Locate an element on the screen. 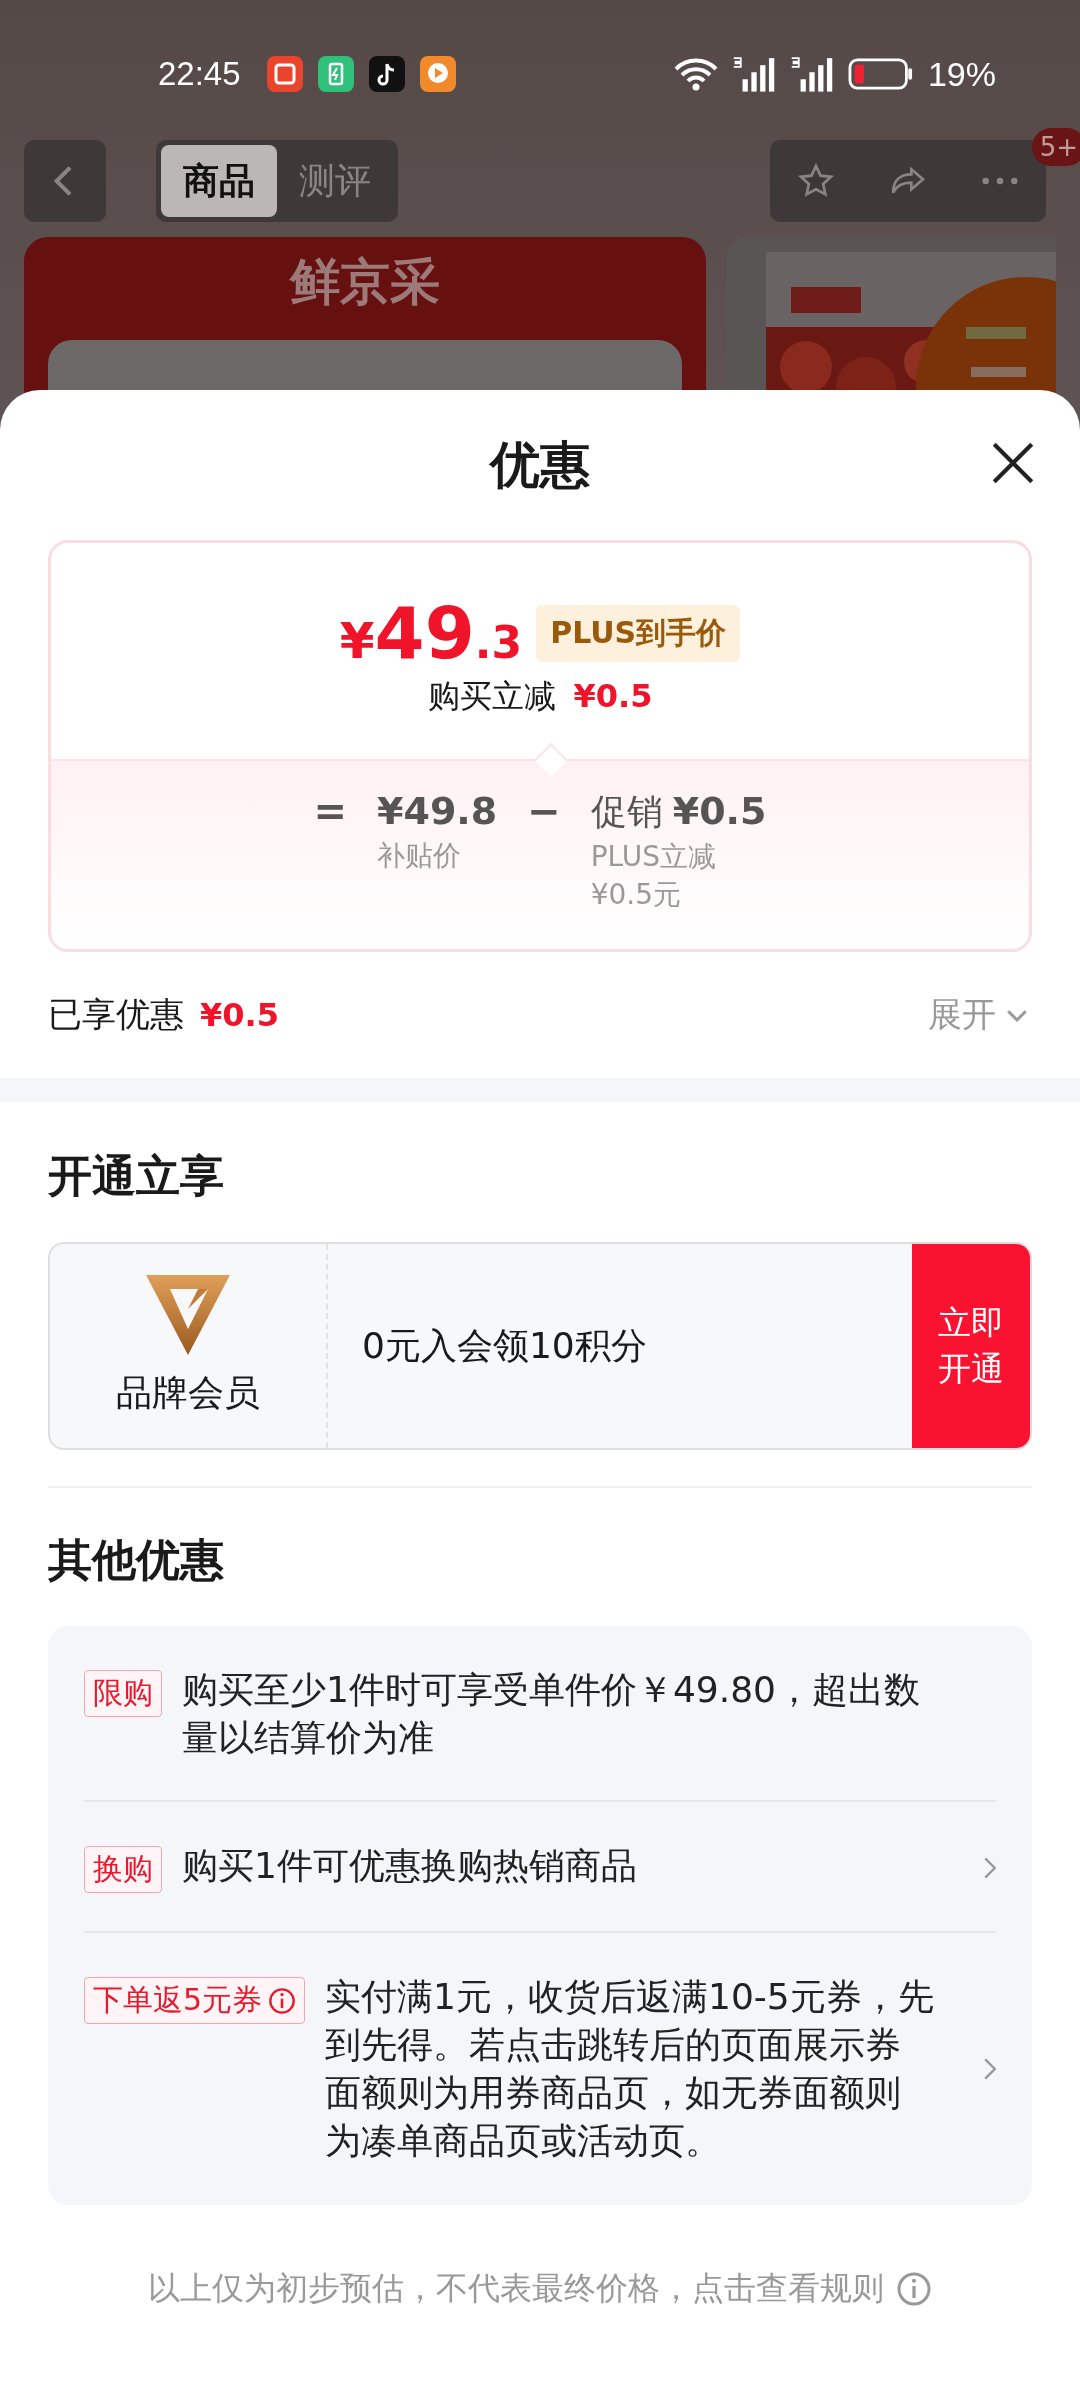  term-caption: 补贴价 is located at coordinates (419, 856).